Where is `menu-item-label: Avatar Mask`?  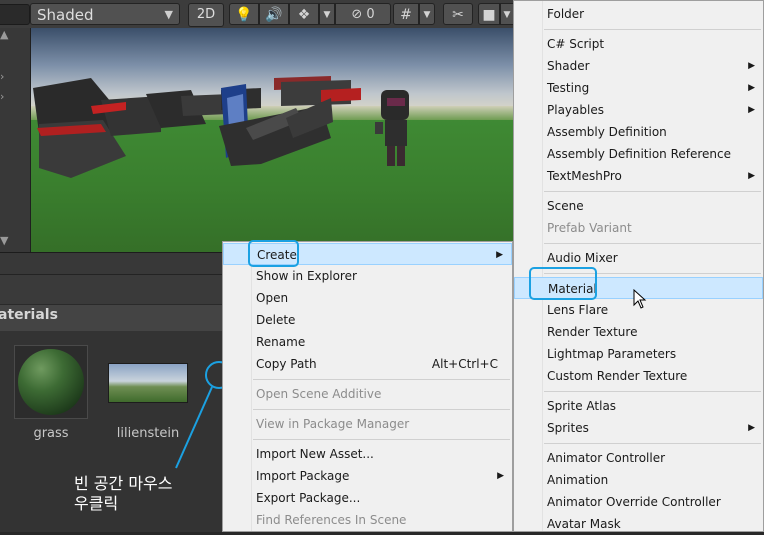 menu-item-label: Avatar Mask is located at coordinates (584, 524).